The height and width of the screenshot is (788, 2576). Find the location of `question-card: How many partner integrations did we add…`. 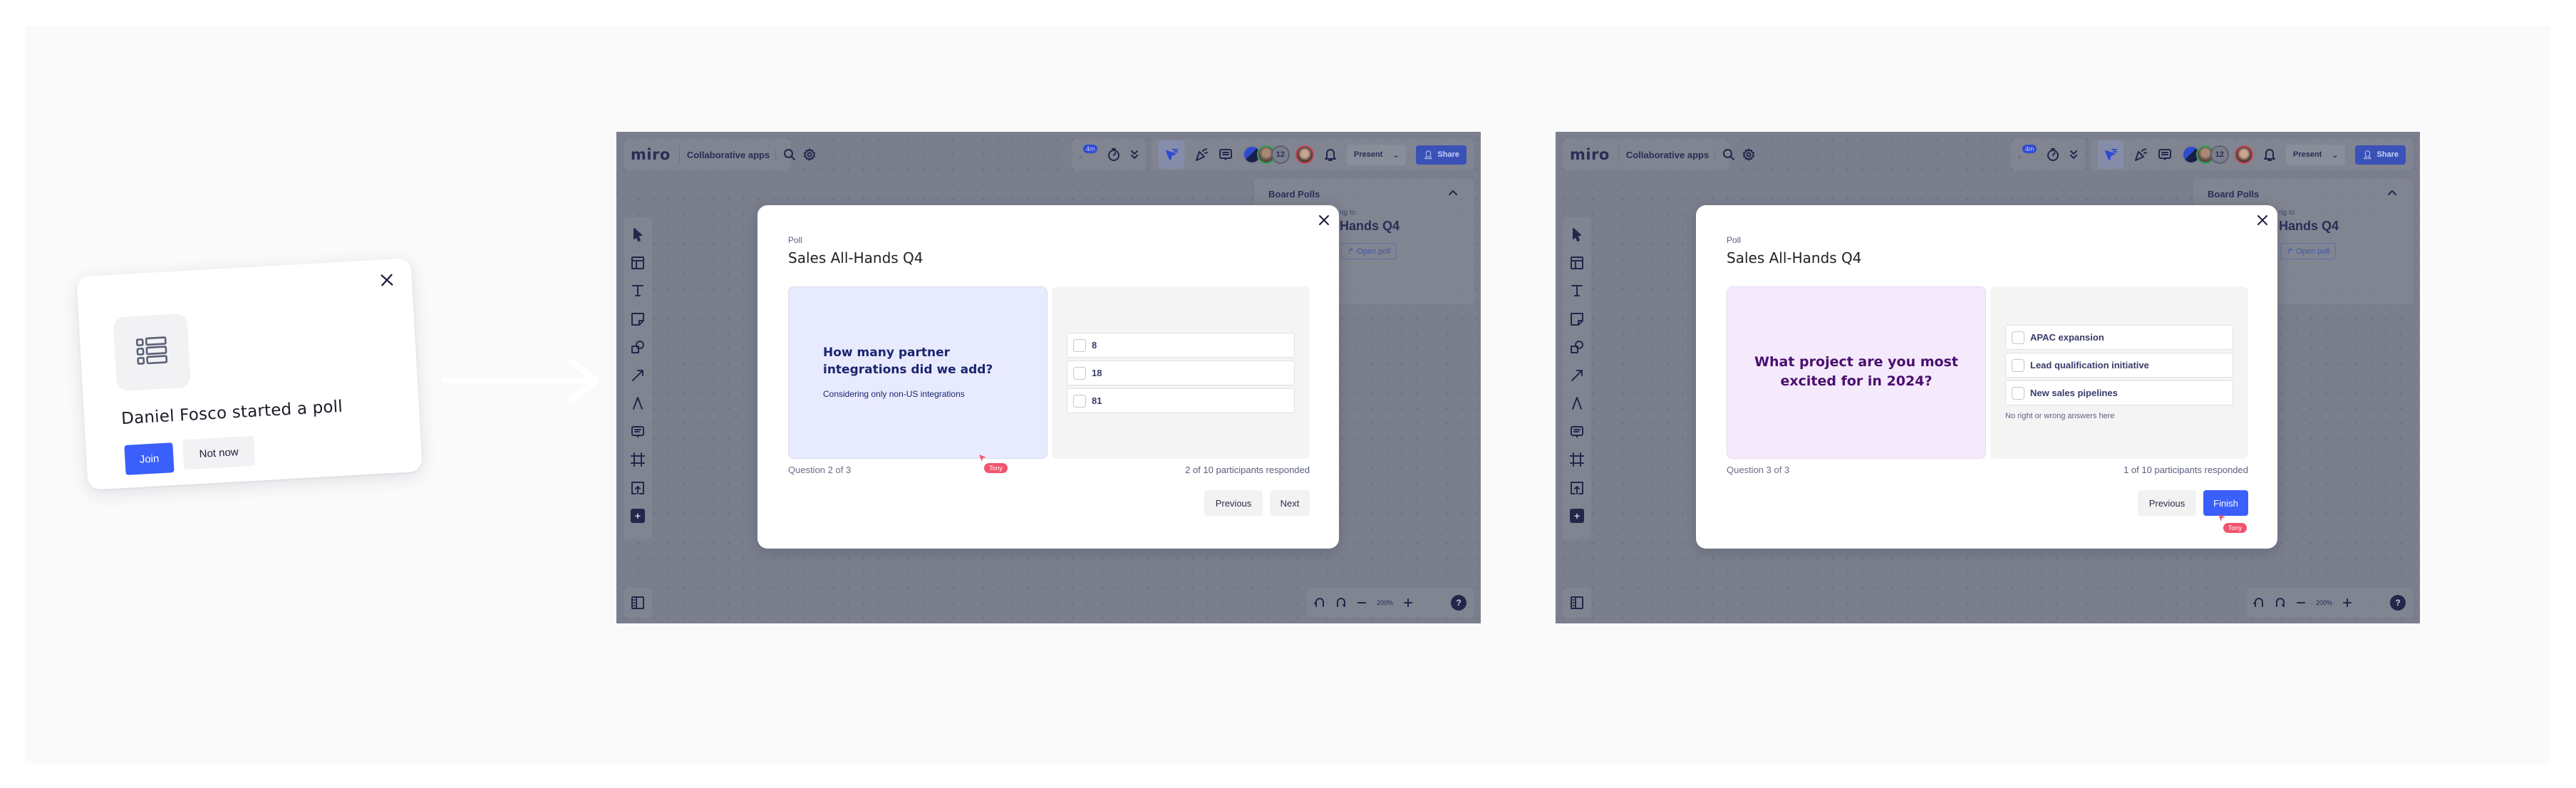

question-card: How many partner integrations did we add… is located at coordinates (918, 372).